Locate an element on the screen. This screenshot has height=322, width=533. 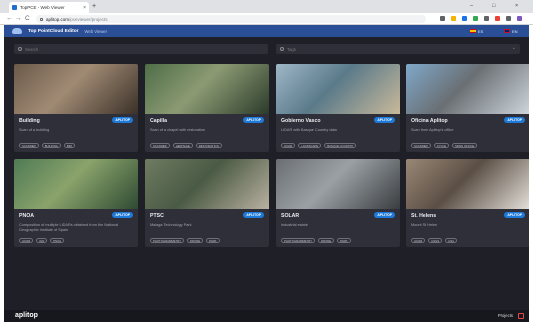
search-field is located at coordinates (125, 49).